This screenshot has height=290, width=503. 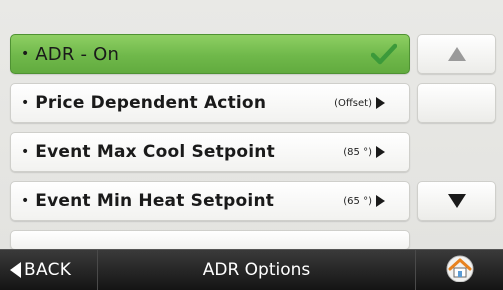 I want to click on check-icon, so click(x=384, y=56).